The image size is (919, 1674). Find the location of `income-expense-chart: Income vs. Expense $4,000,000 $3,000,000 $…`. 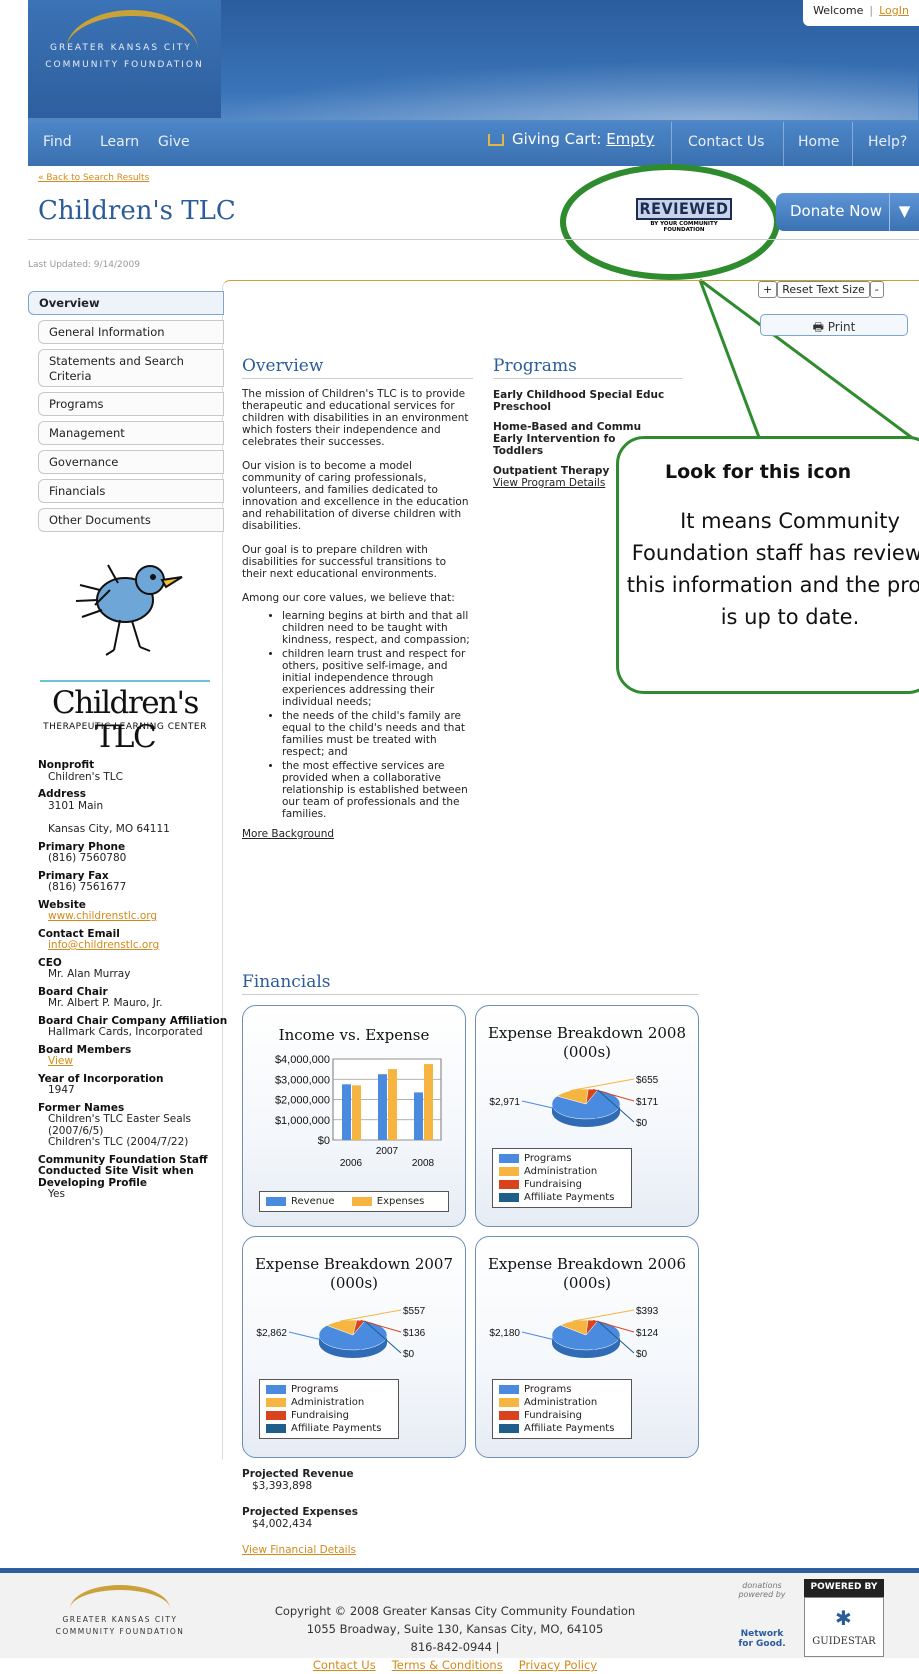

income-expense-chart: Income vs. Expense $4,000,000 $3,000,000 $… is located at coordinates (354, 1116).